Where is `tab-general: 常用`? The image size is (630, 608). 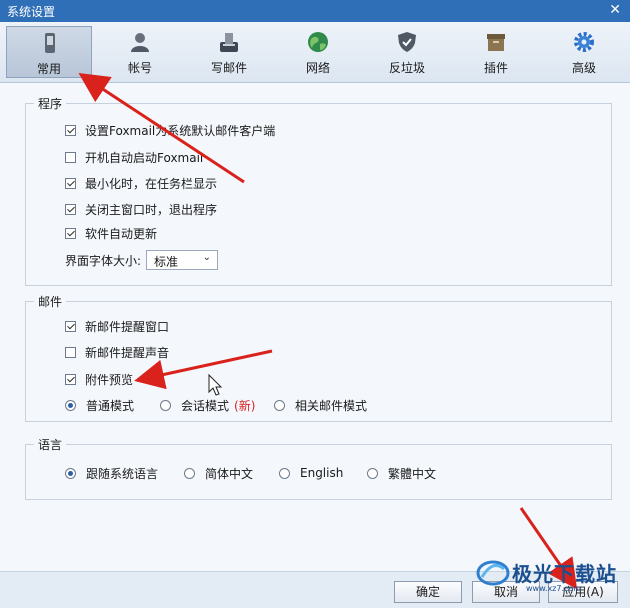 tab-general: 常用 is located at coordinates (49, 52).